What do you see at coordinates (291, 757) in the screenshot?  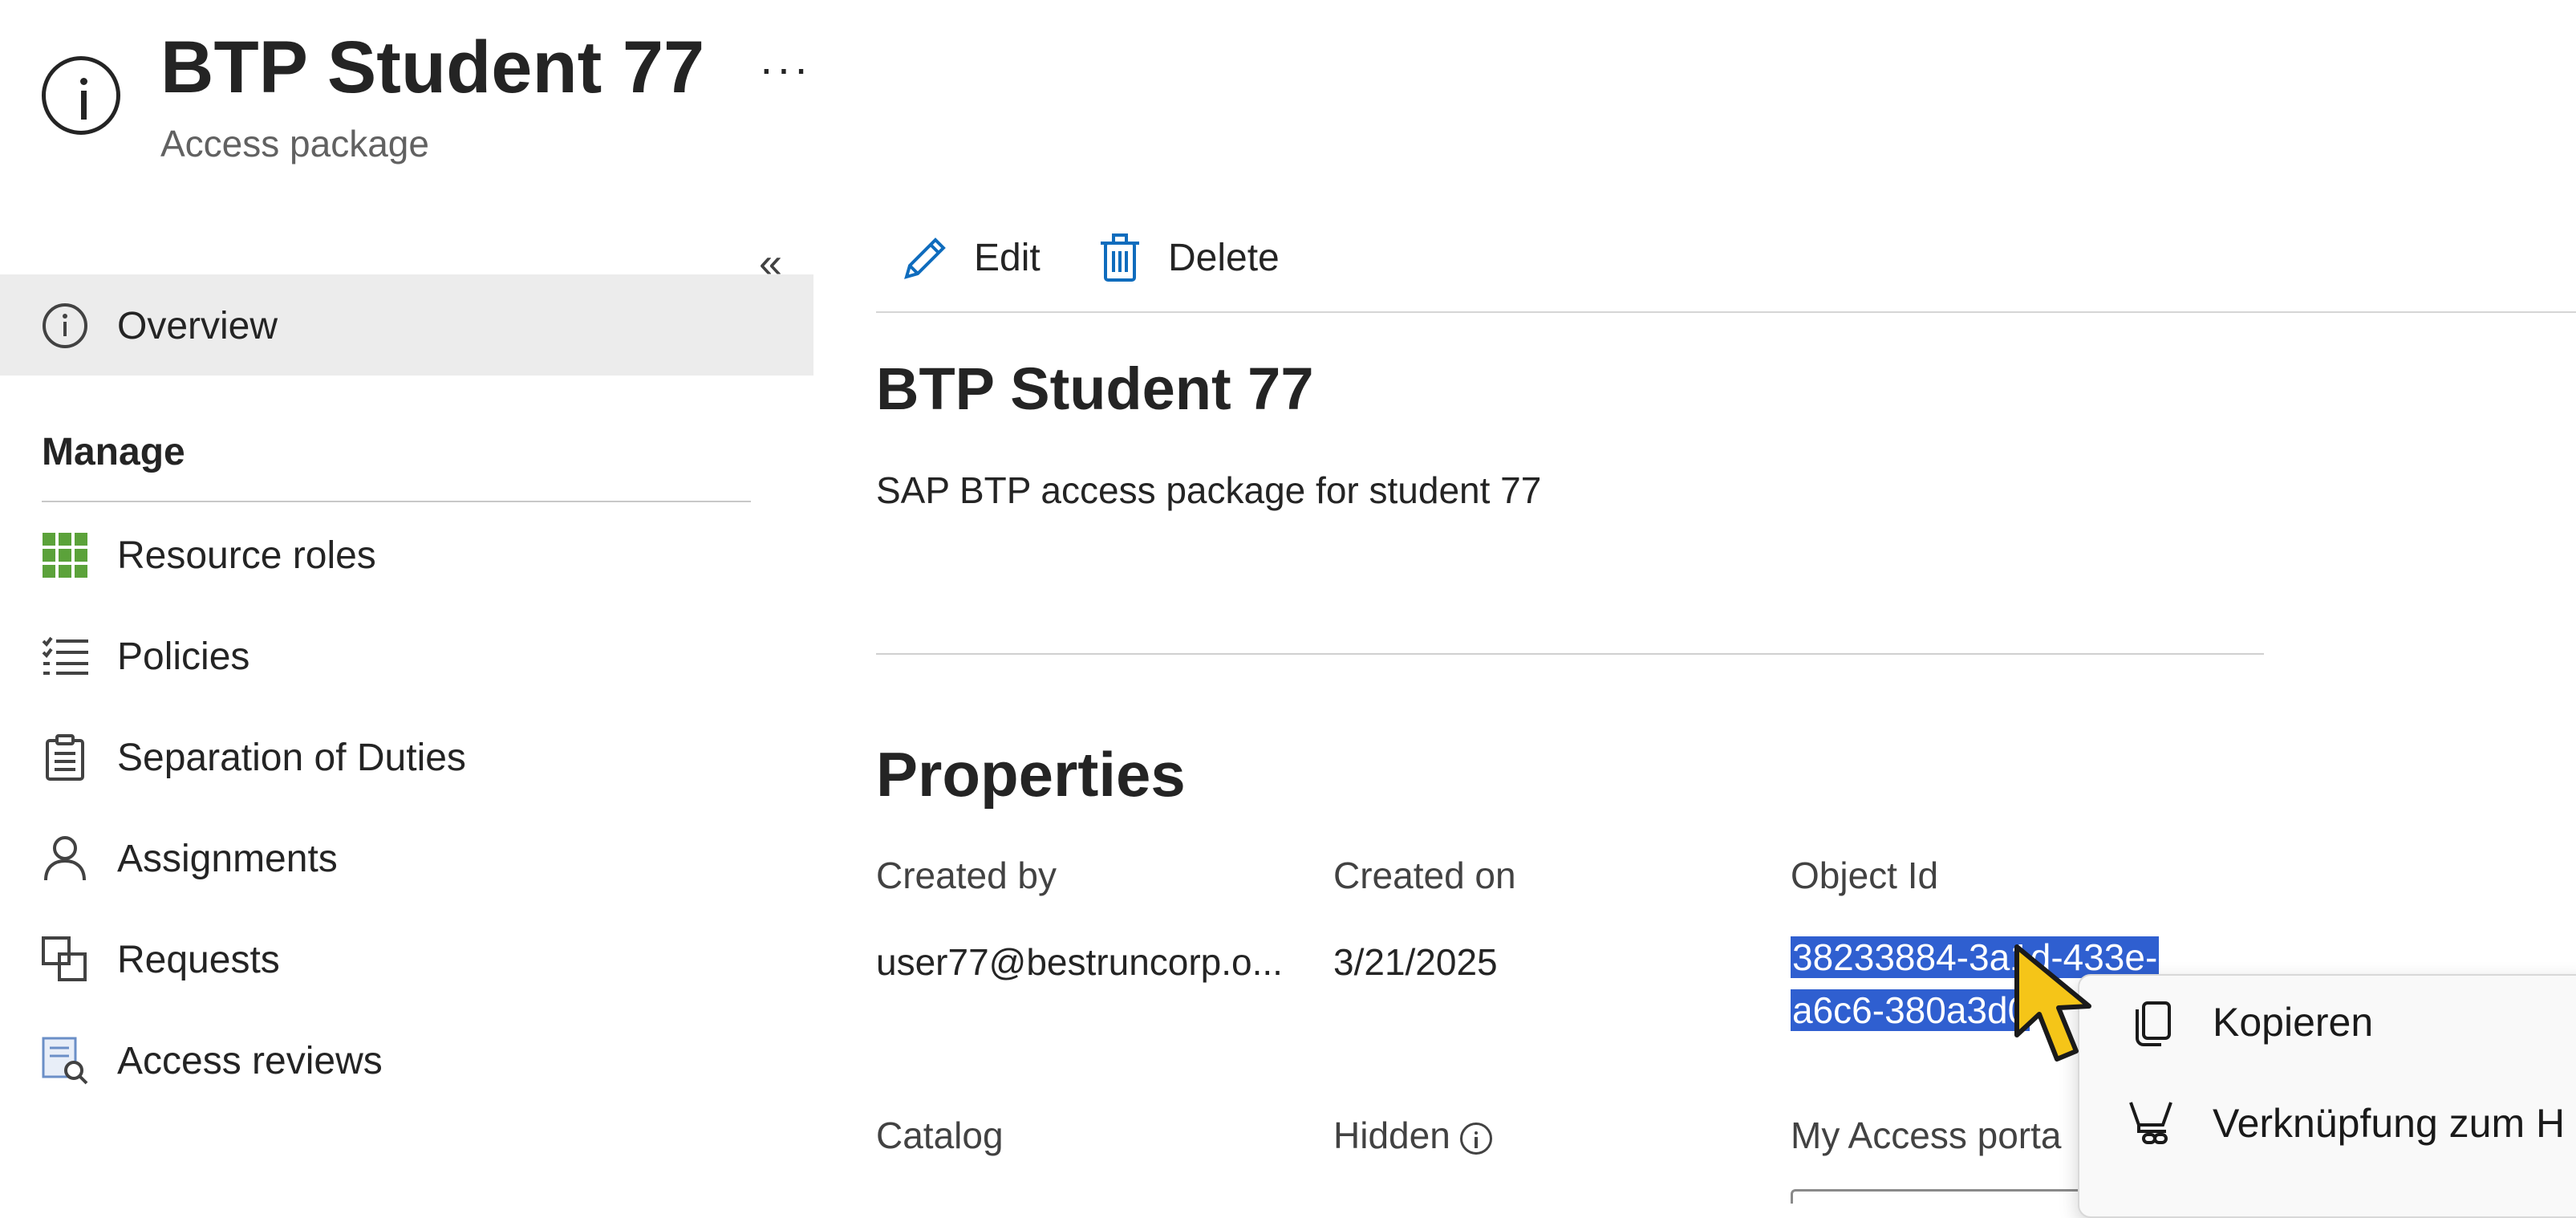 I see `sidebar-item-label: Separation of Duties` at bounding box center [291, 757].